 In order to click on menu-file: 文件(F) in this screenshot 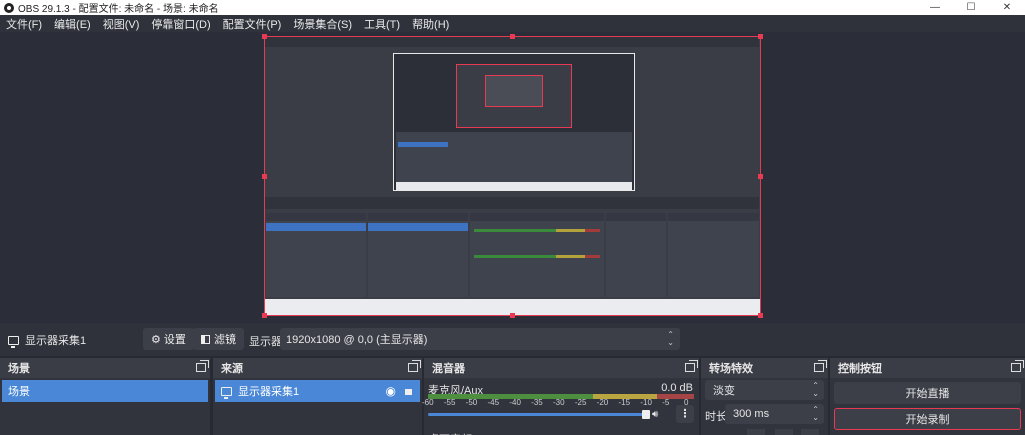, I will do `click(24, 24)`.